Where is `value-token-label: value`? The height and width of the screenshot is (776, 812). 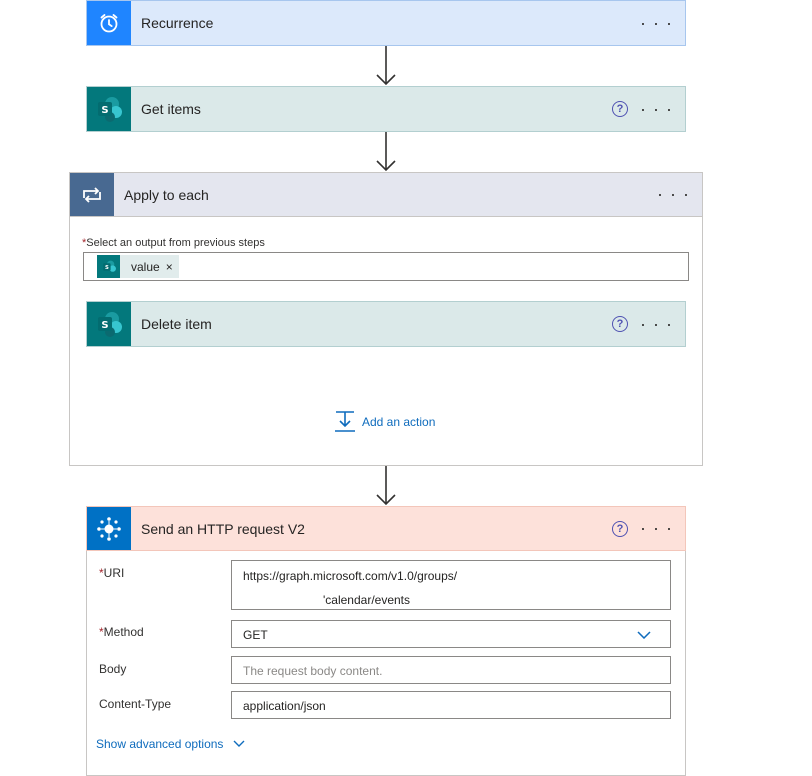
value-token-label: value is located at coordinates (145, 266).